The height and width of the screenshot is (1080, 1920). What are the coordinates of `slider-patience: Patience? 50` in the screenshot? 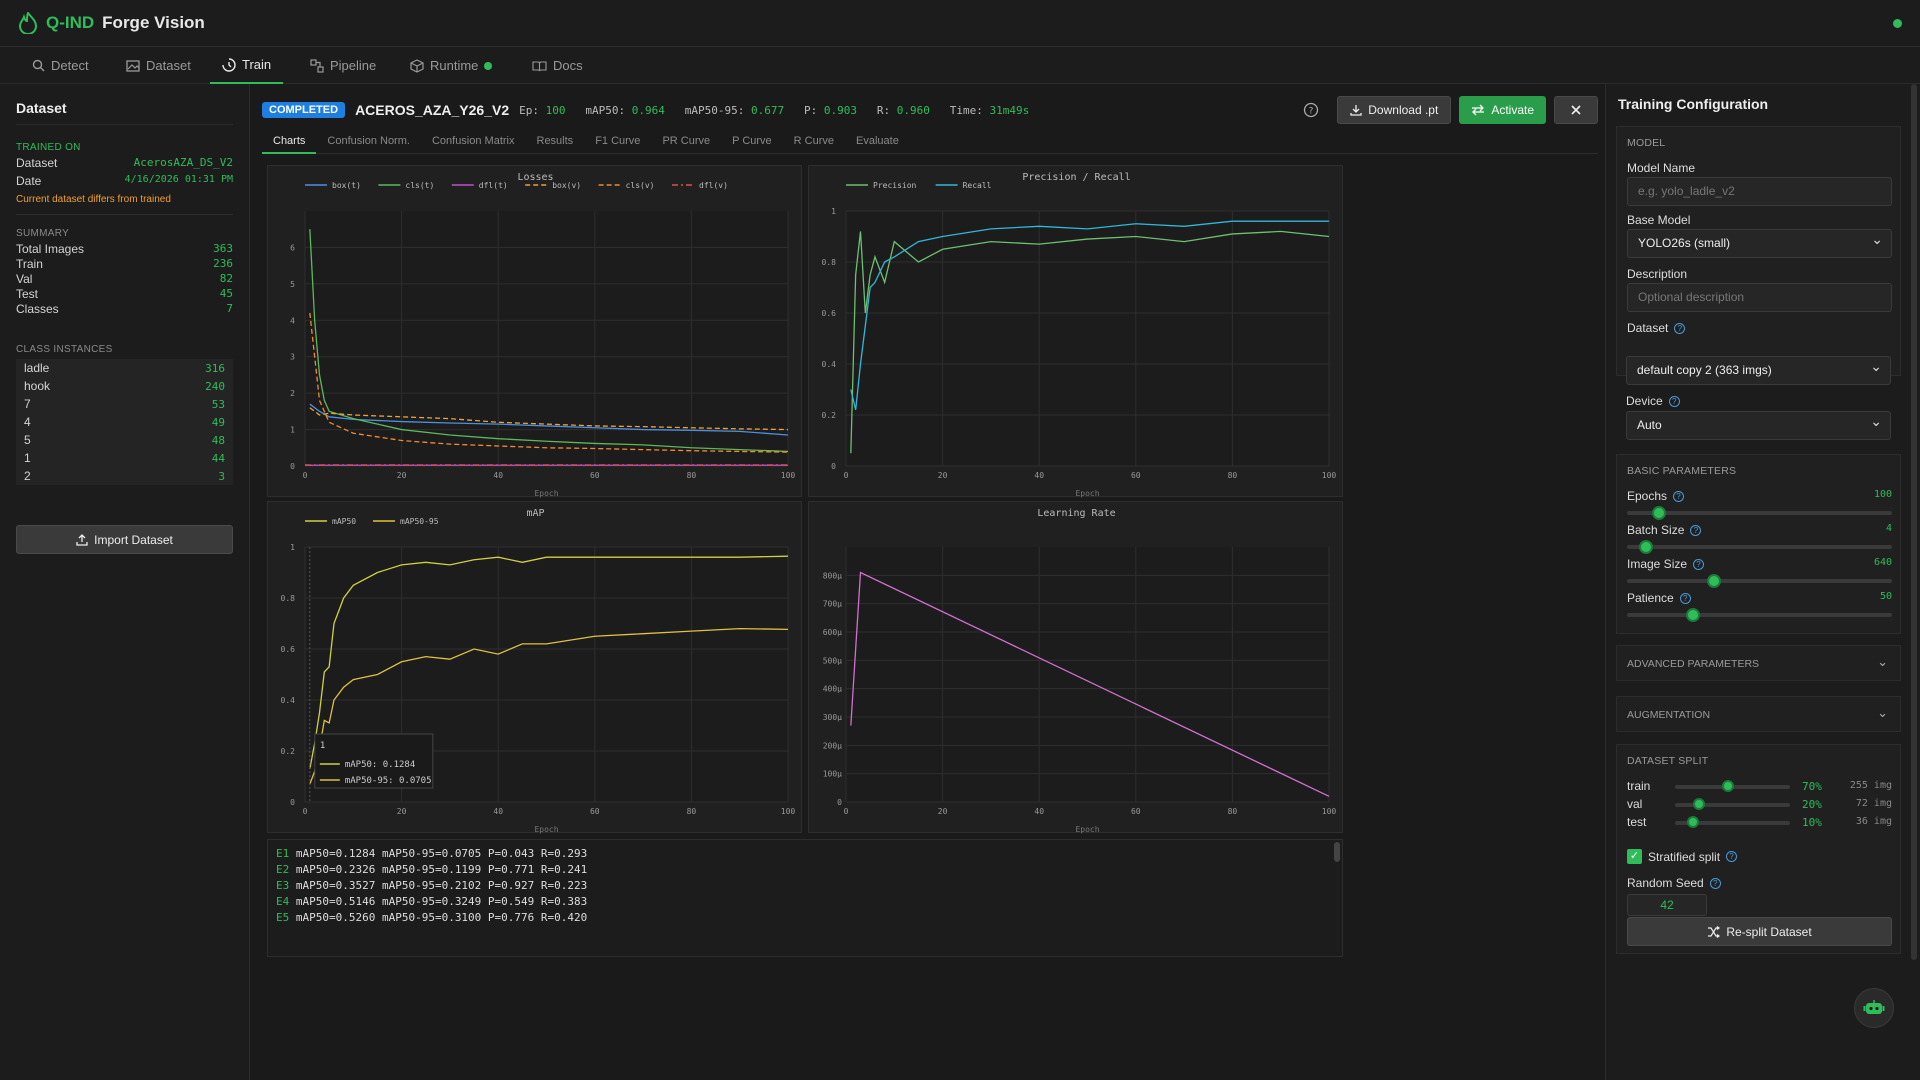 It's located at (1759, 606).